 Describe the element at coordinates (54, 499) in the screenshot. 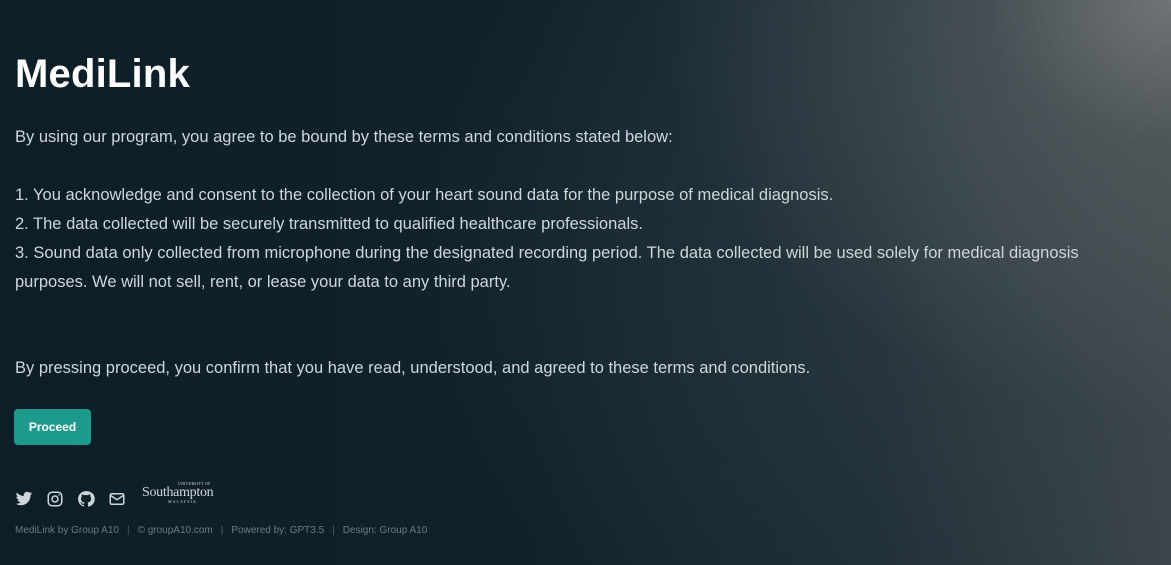

I see `instagram-icon` at that location.